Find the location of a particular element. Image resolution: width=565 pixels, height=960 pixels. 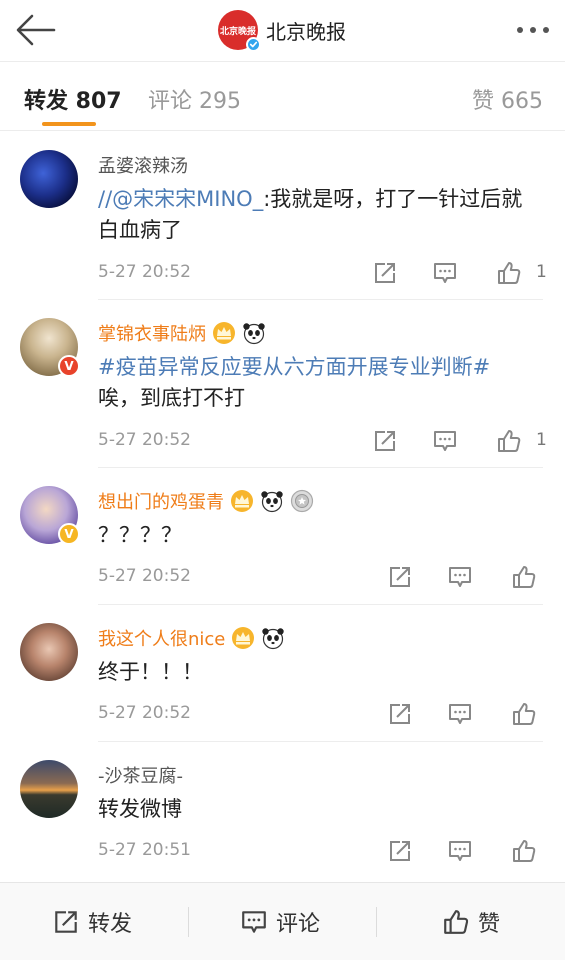

username: 想出门的鸡蛋青 is located at coordinates (206, 501).